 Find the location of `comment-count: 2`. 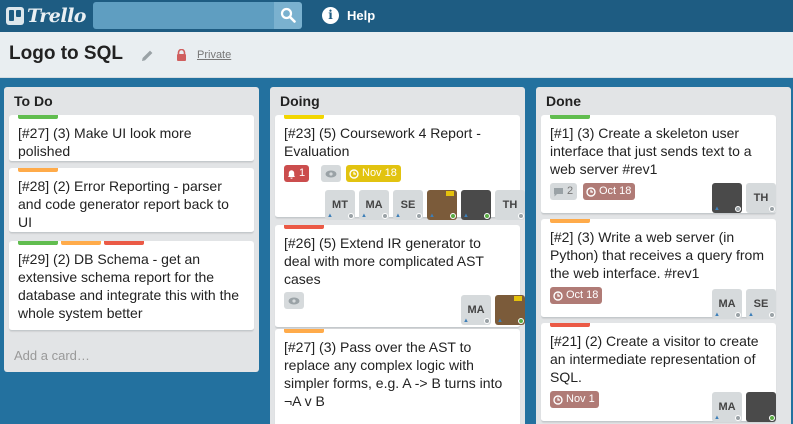

comment-count: 2 is located at coordinates (570, 191).